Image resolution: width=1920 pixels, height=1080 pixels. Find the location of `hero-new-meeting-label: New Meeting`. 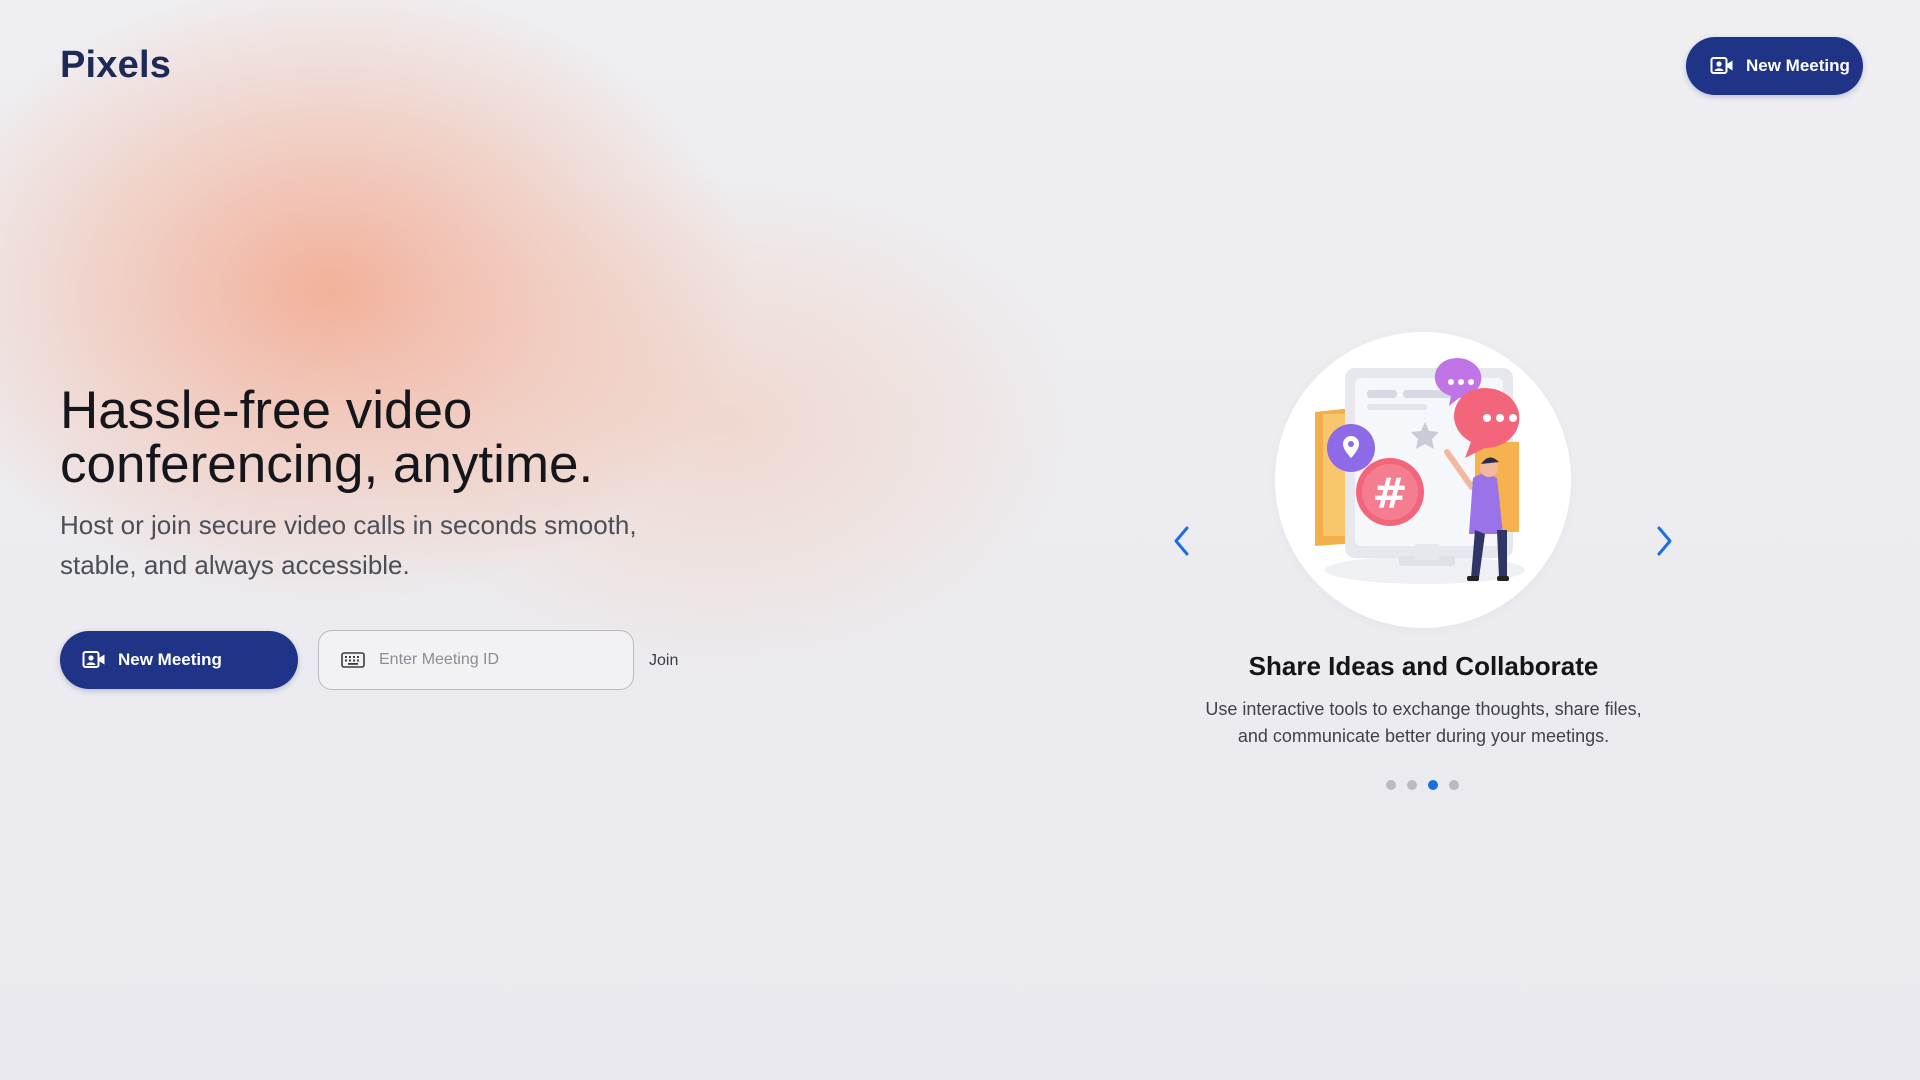

hero-new-meeting-label: New Meeting is located at coordinates (170, 659).